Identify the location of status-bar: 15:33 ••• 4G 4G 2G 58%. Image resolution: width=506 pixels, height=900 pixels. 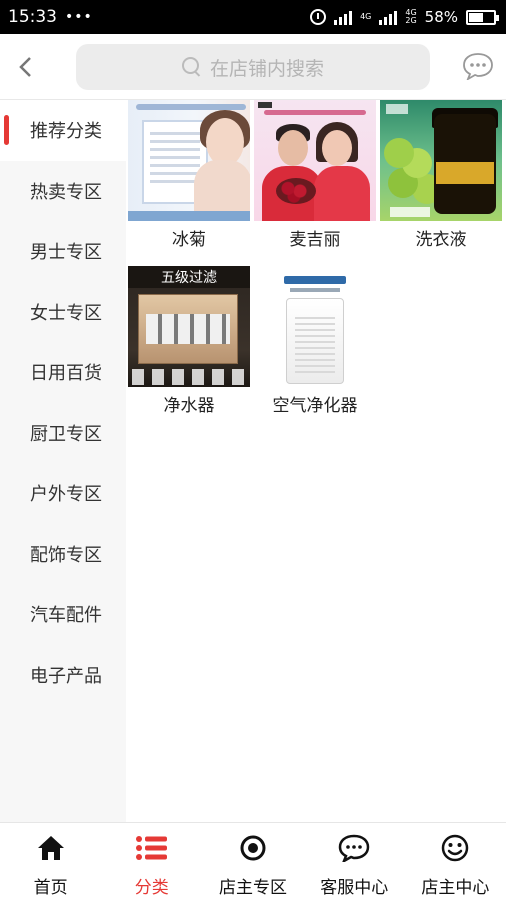
(253, 17).